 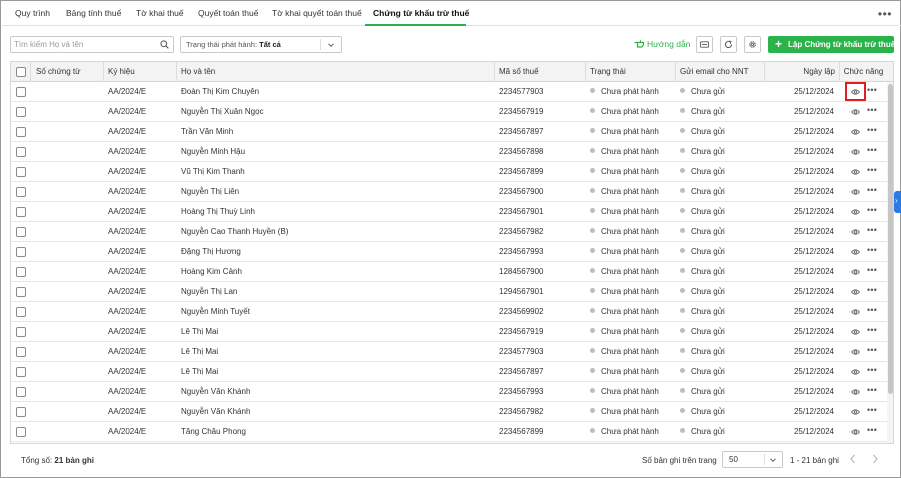 I want to click on next-page-button, so click(x=875, y=459).